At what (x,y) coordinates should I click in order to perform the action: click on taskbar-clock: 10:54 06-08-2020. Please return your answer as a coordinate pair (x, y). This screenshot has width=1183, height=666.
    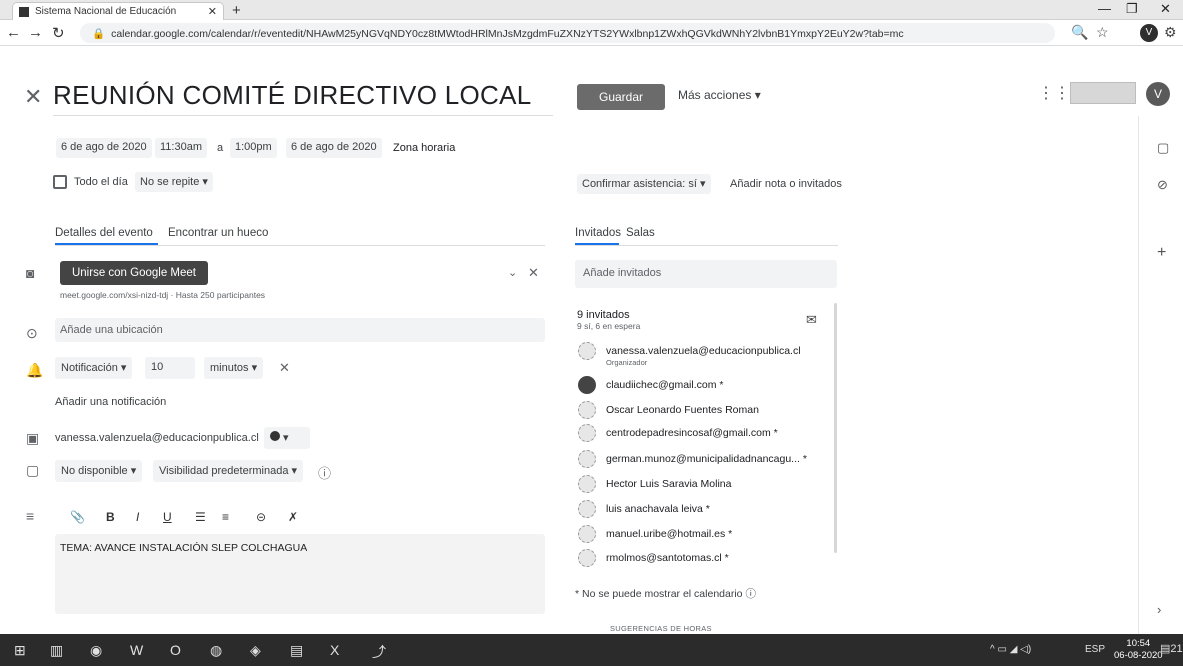
    Looking at the image, I should click on (1138, 650).